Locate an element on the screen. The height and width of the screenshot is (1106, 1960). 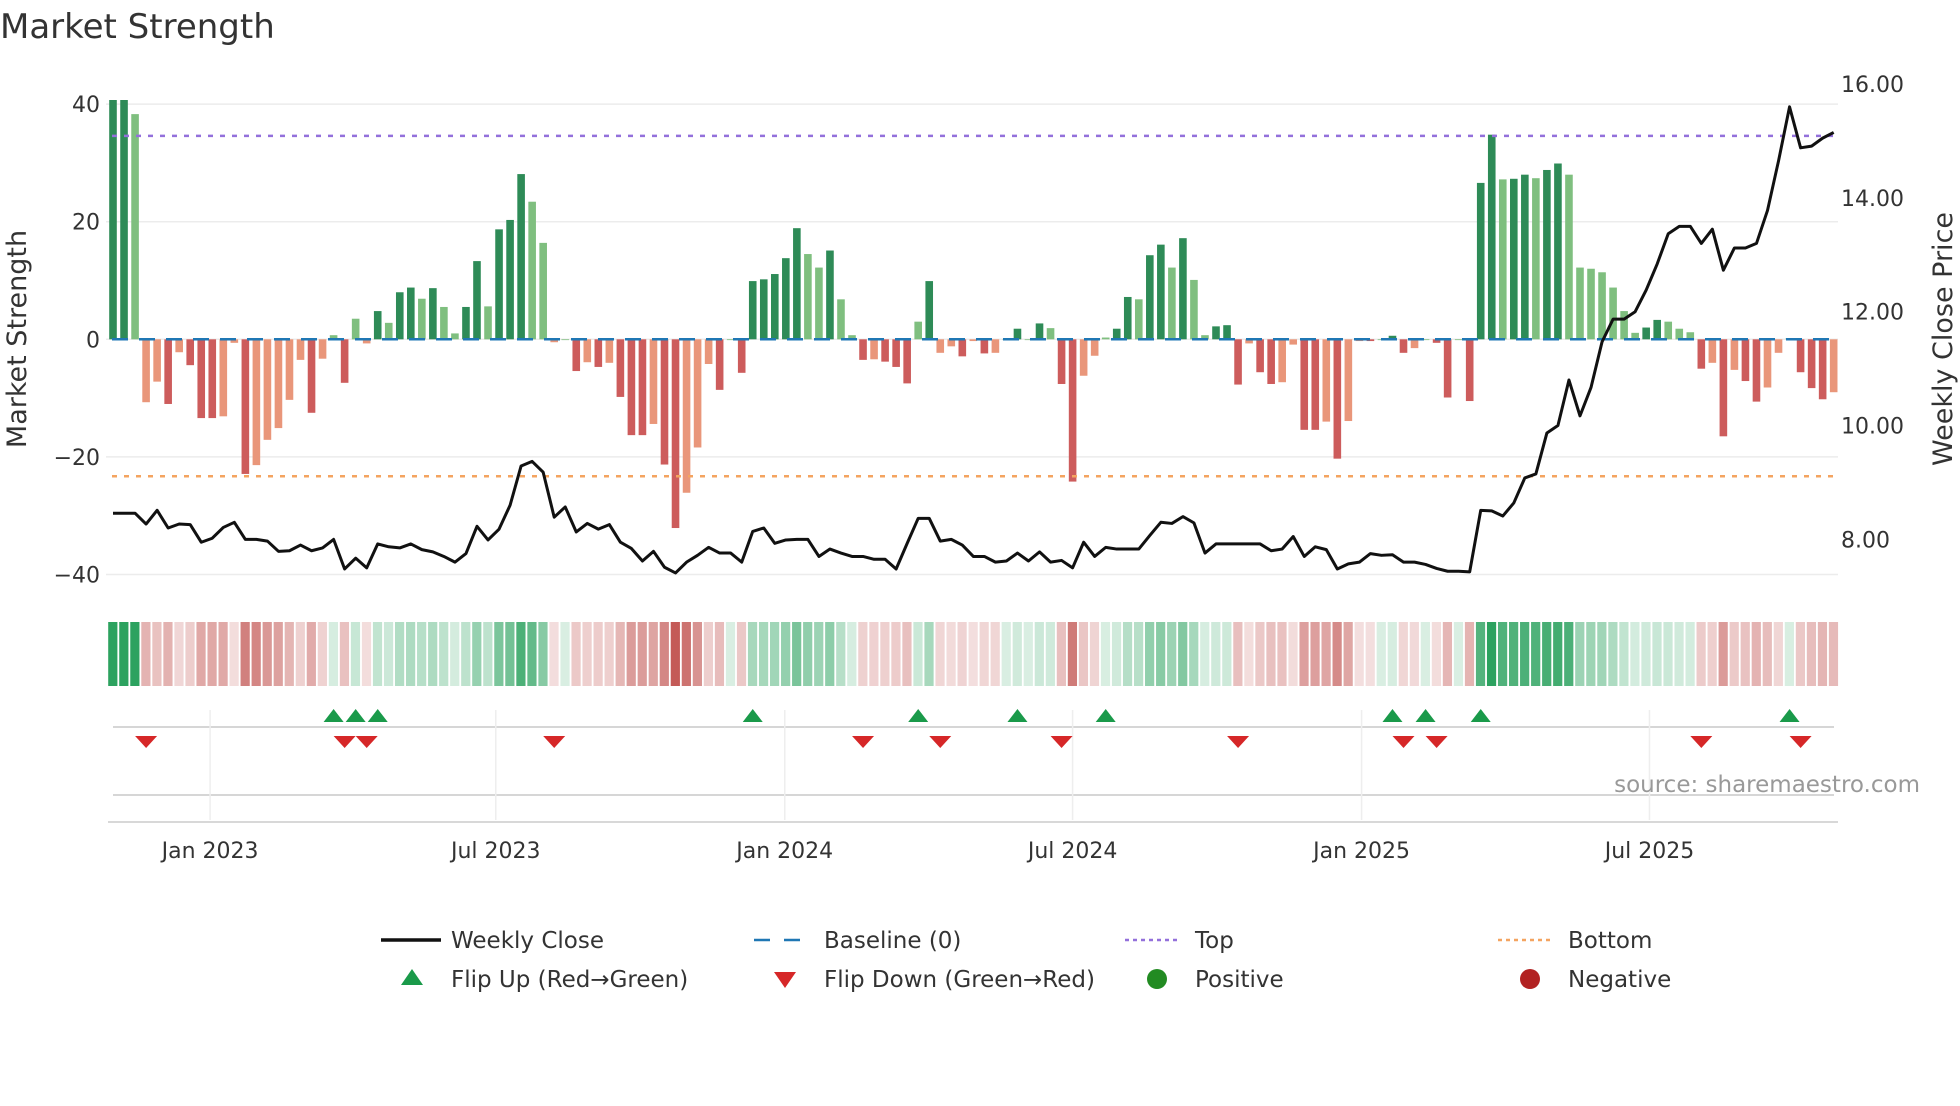
legend-triangle-up-icon is located at coordinates (412, 977).